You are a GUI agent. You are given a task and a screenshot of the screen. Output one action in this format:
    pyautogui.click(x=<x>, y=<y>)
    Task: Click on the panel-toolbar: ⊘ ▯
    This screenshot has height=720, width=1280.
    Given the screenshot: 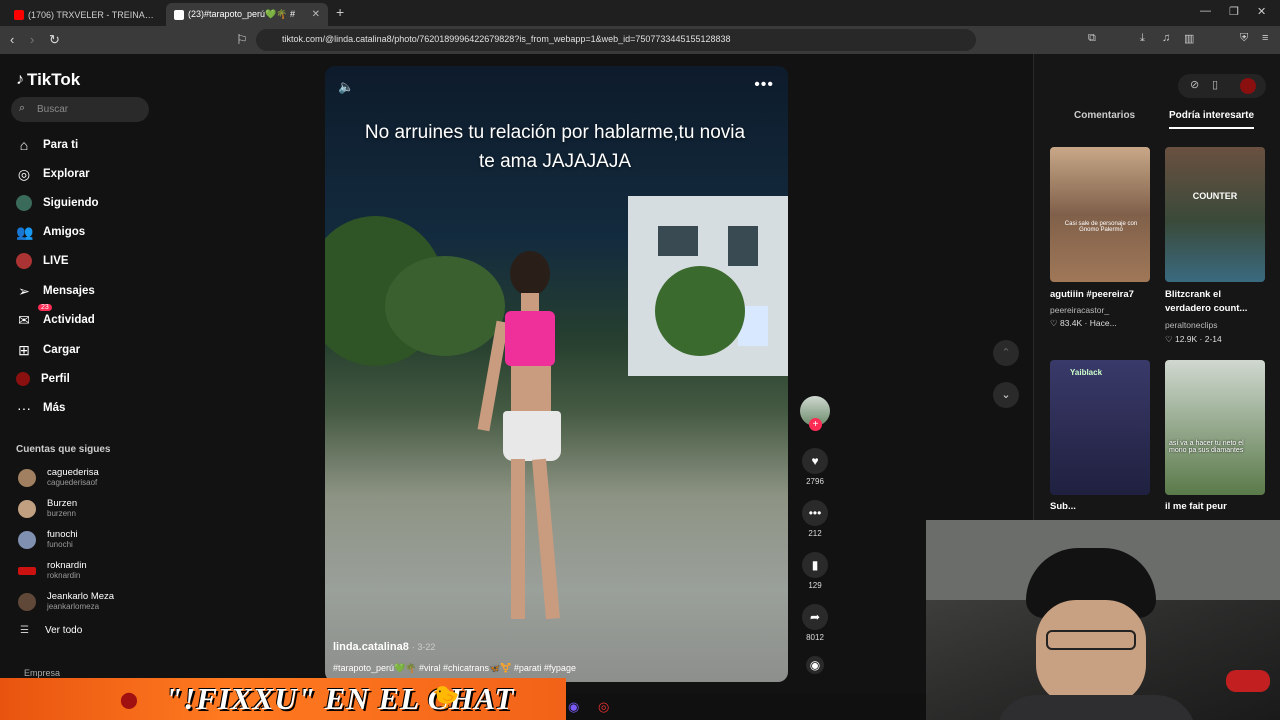 What is the action you would take?
    pyautogui.click(x=1222, y=86)
    